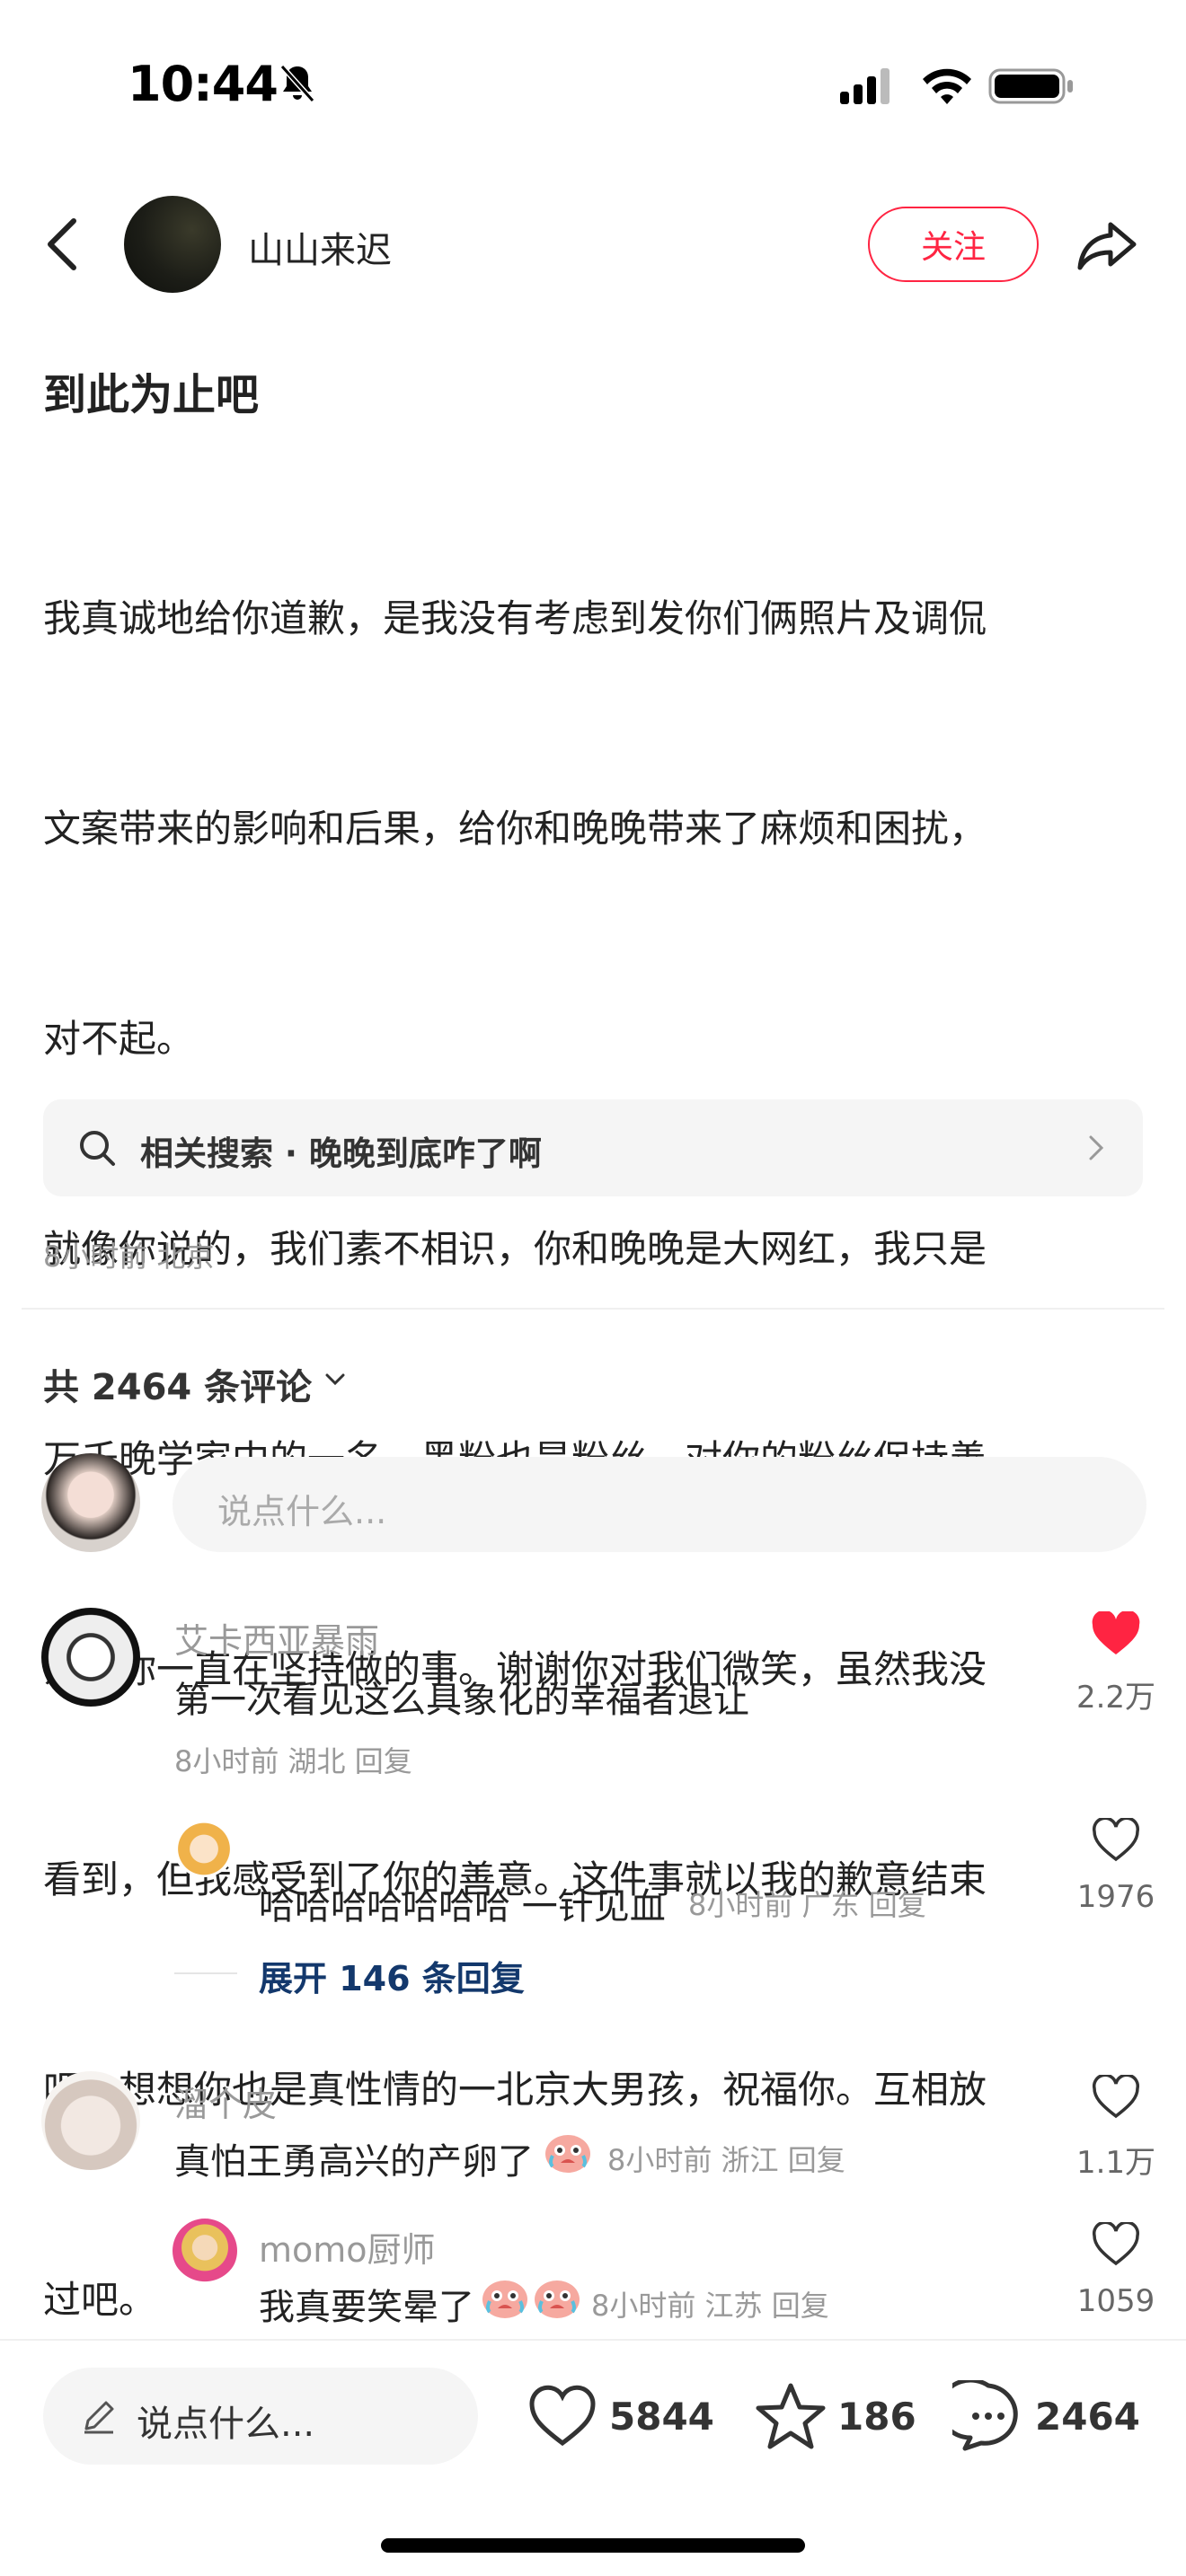 The image size is (1186, 2576). I want to click on comment-bubble-icon, so click(988, 2416).